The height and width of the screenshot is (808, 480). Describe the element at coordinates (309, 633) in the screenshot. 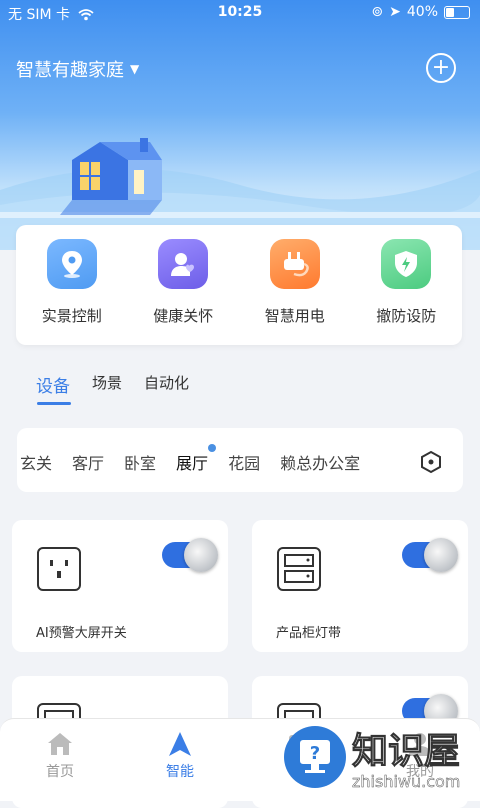

I see `device-name: 产品柜灯带` at that location.